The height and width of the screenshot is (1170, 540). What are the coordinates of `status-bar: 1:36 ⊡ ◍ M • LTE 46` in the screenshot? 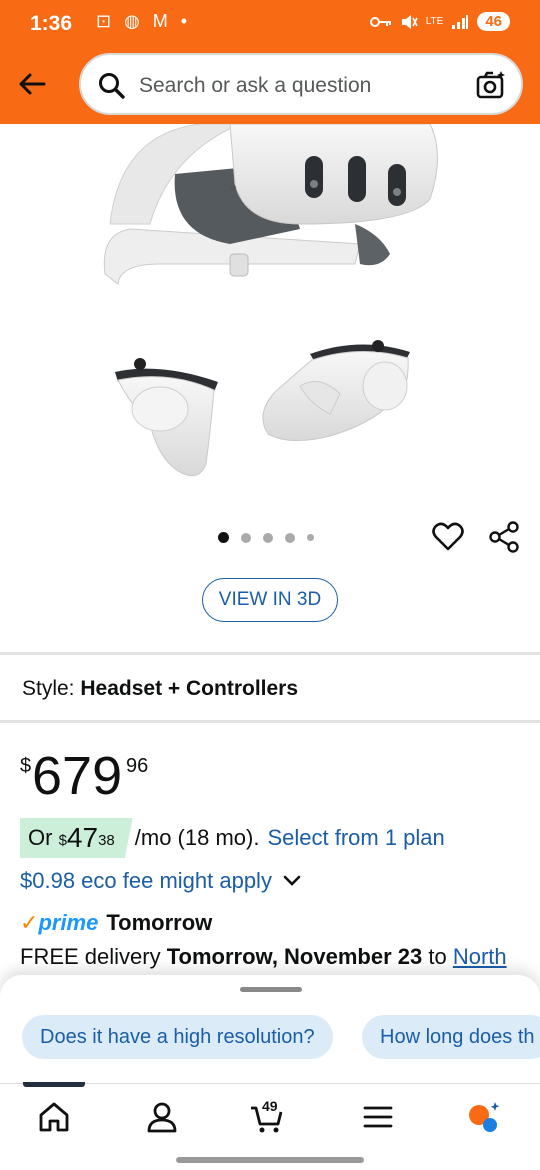 It's located at (270, 25).